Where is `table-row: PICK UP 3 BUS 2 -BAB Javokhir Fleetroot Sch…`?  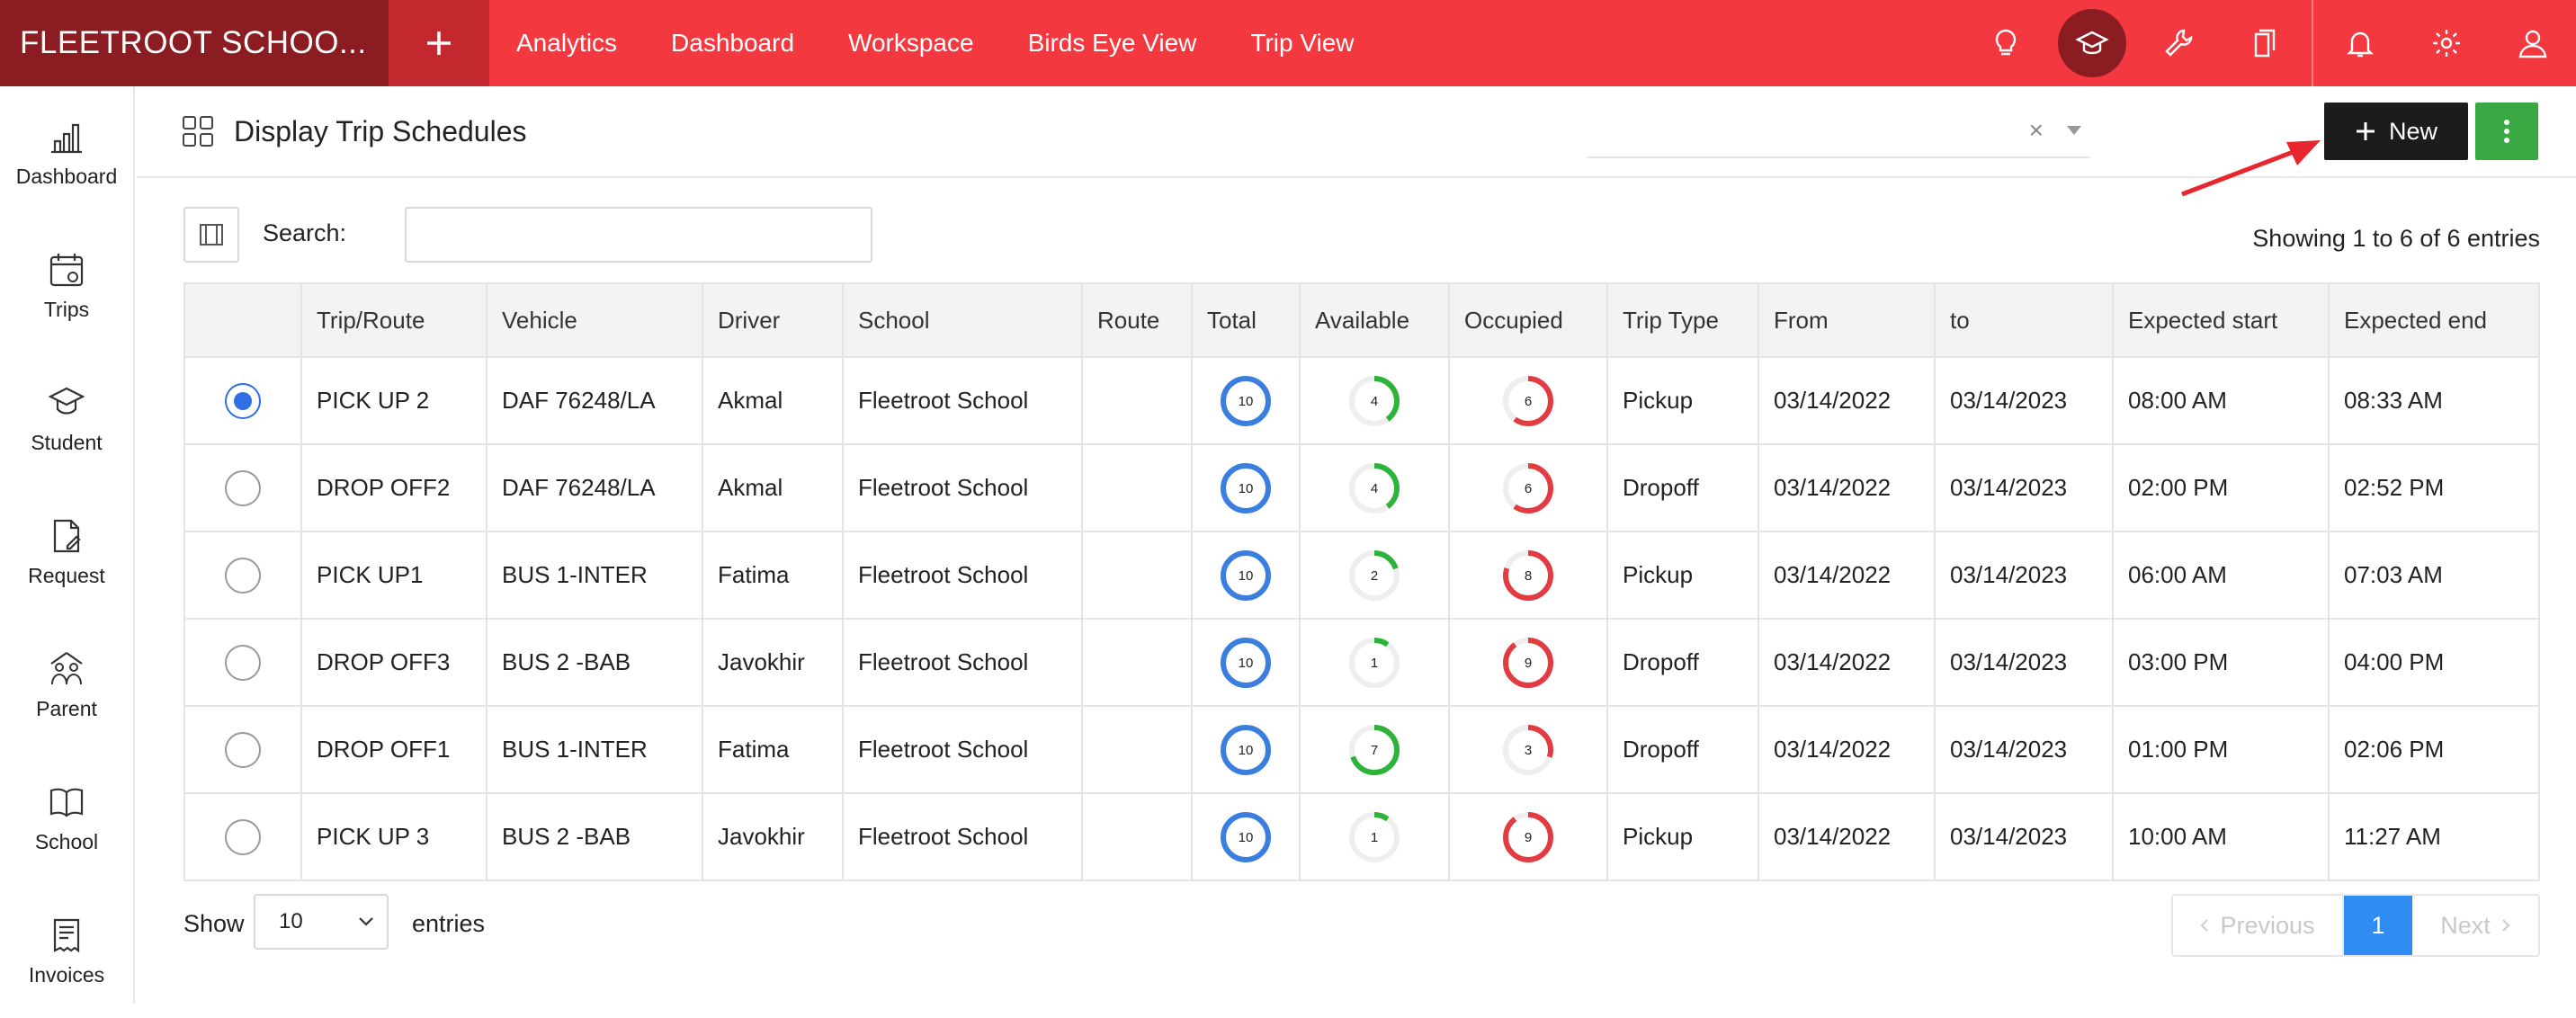
table-row: PICK UP 3 BUS 2 -BAB Javokhir Fleetroot Sch… is located at coordinates (1361, 836).